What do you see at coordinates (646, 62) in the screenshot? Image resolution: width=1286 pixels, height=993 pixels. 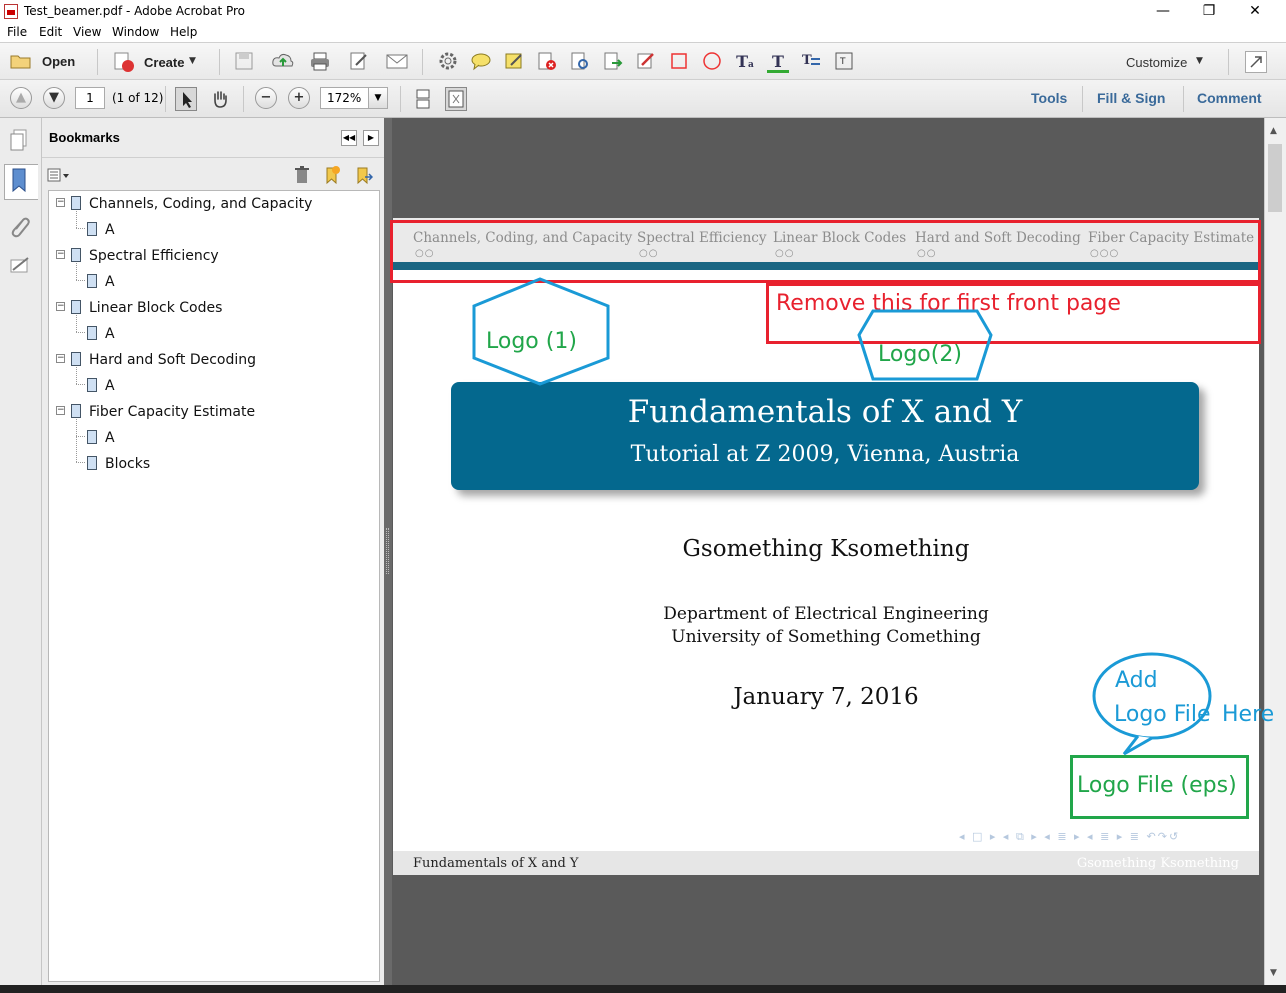 I see `sign-document-icon` at bounding box center [646, 62].